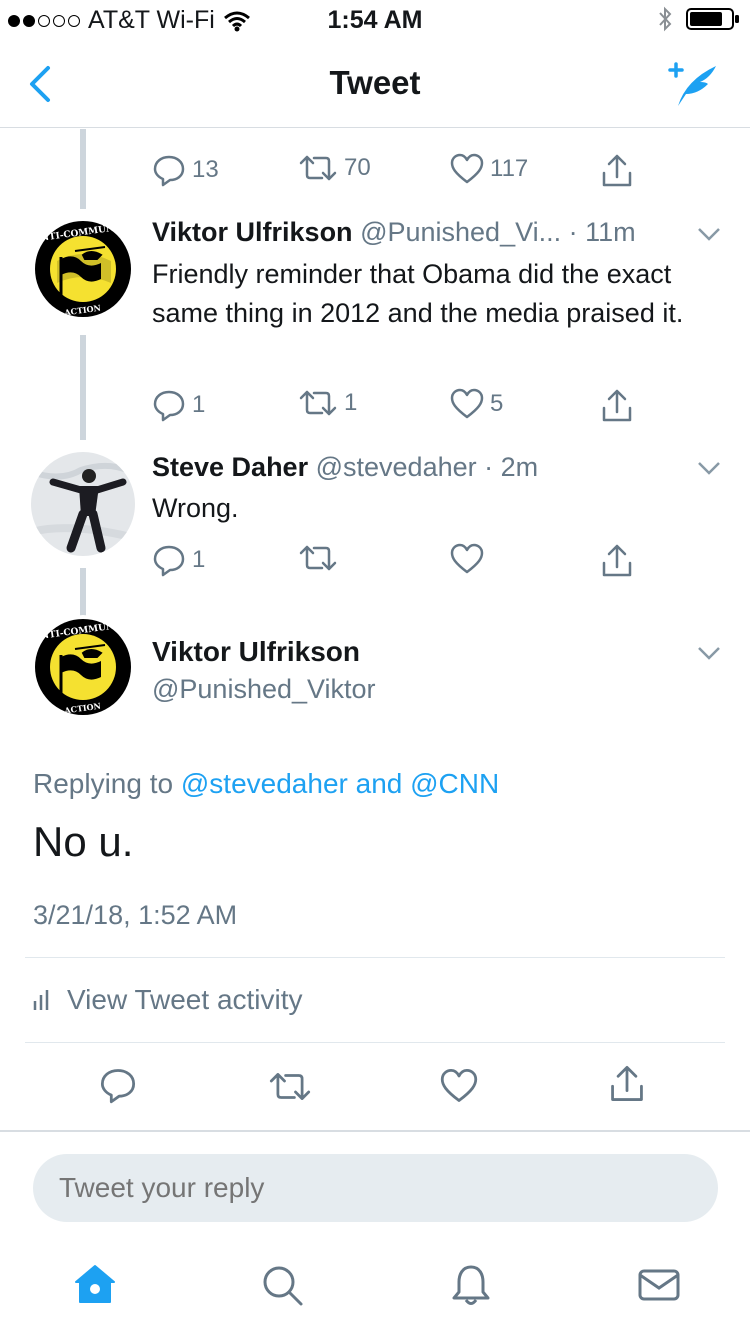  I want to click on activity-label: View Tweet activity, so click(185, 999).